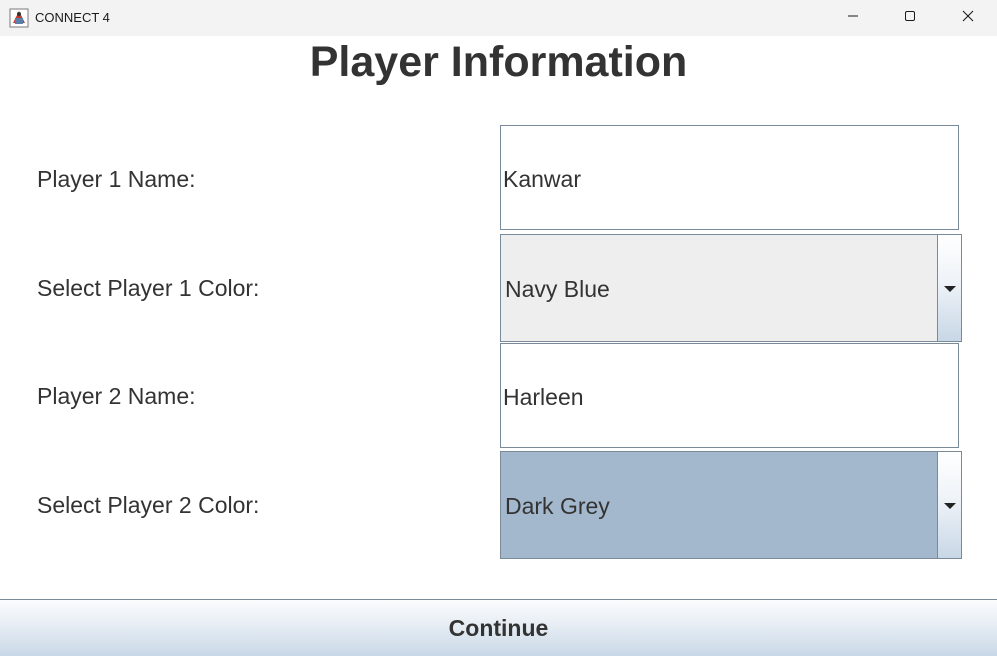 The height and width of the screenshot is (656, 997). What do you see at coordinates (719, 505) in the screenshot?
I see `player2-color-display: Dark Grey` at bounding box center [719, 505].